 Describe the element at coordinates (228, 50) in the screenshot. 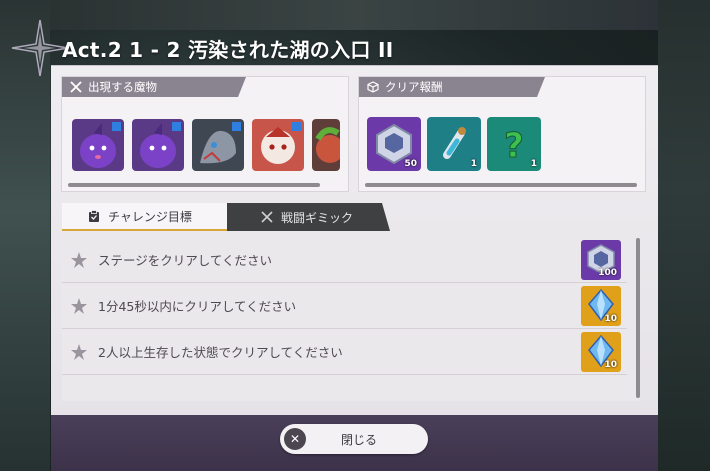

I see `stage-title: Act.2 1 - 2 汚染された湖の入口 II` at that location.